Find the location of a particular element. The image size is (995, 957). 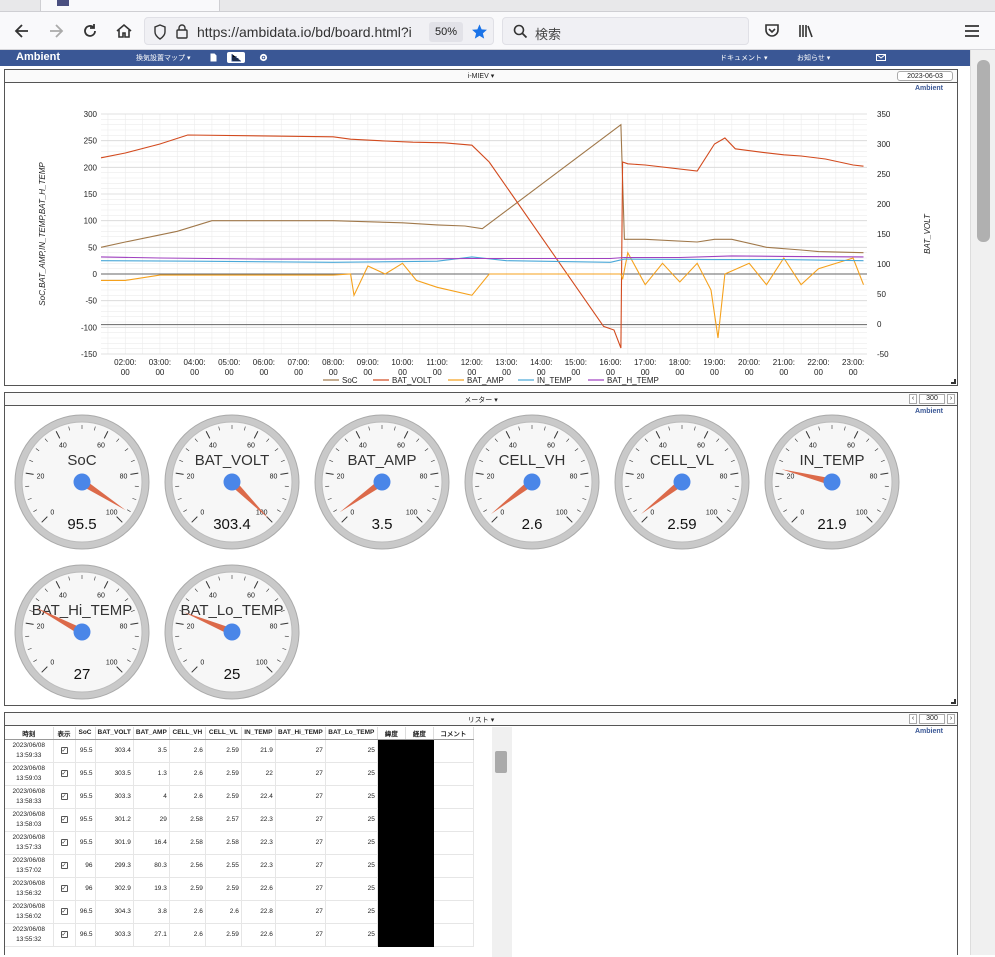

date-picker: 2023-06-03 is located at coordinates (925, 76).